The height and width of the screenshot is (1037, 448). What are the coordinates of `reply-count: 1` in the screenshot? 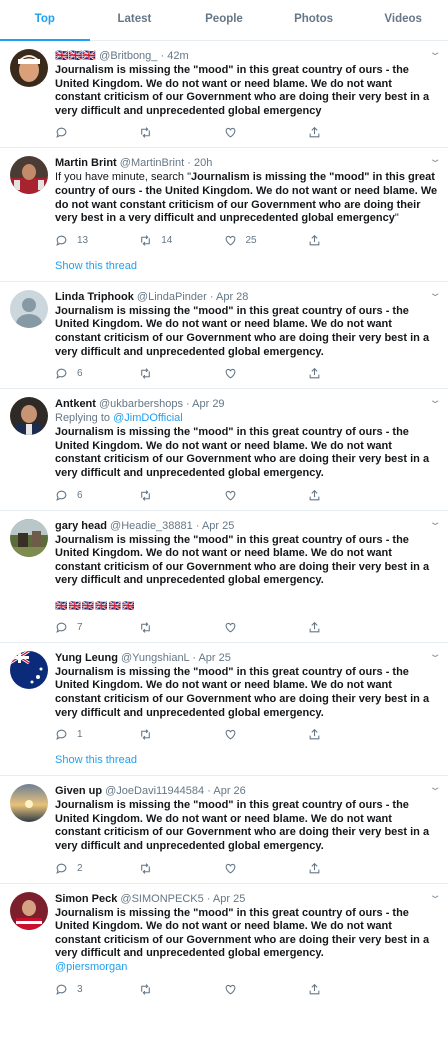 It's located at (80, 735).